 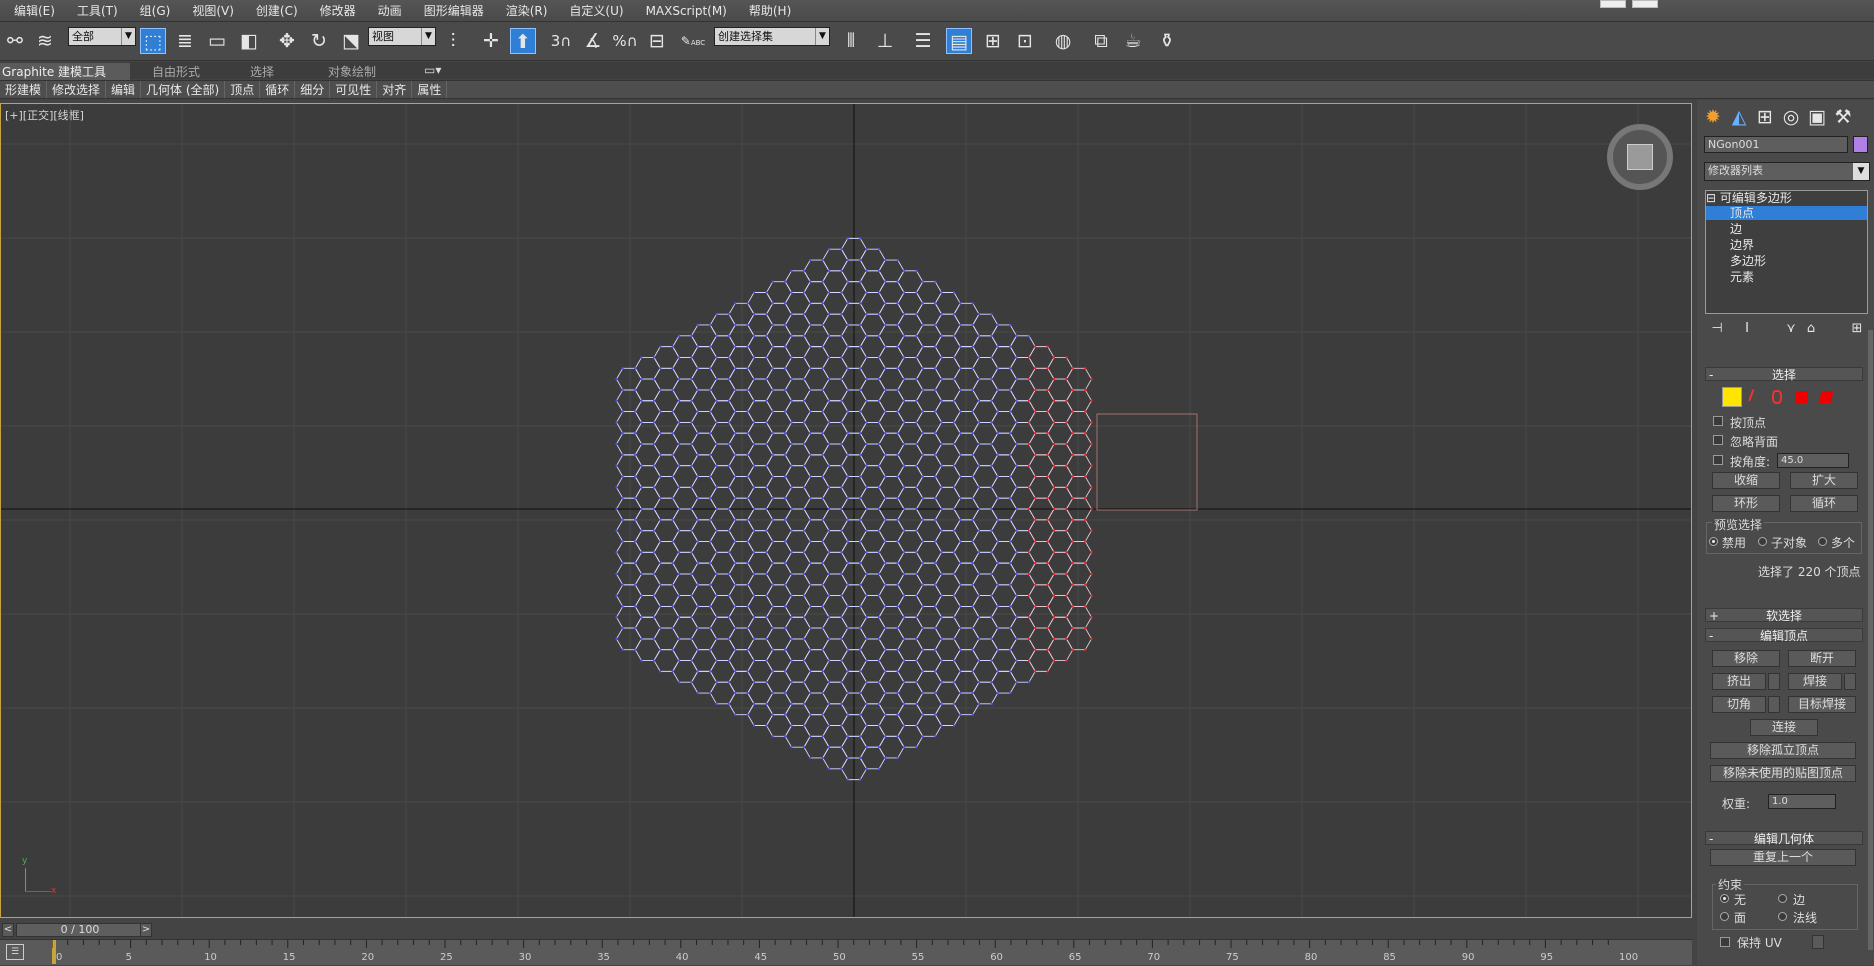 I want to click on connect-button: 连接, so click(x=1784, y=727).